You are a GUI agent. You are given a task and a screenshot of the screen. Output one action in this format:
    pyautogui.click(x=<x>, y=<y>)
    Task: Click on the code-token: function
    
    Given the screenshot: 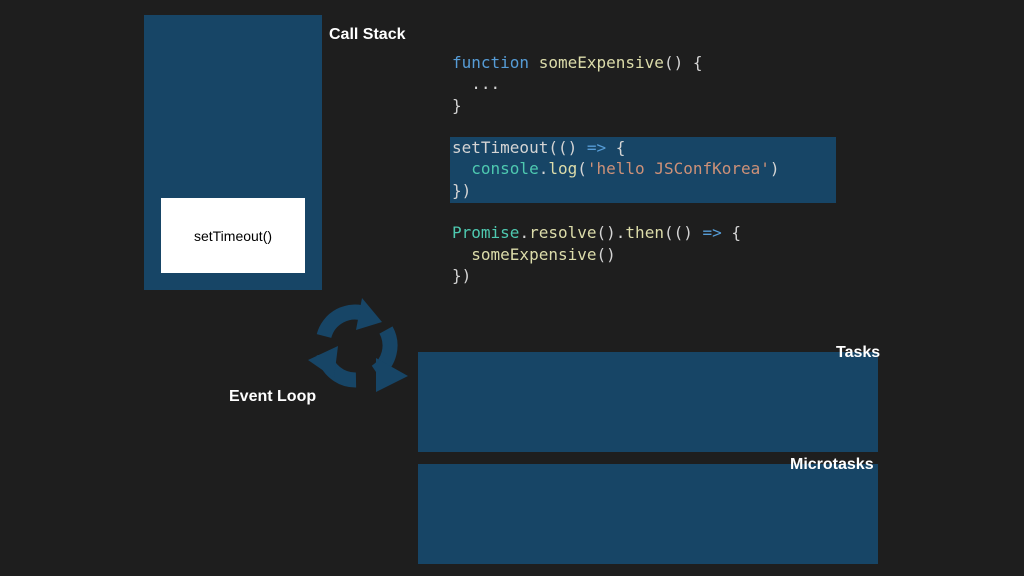 What is the action you would take?
    pyautogui.click(x=491, y=62)
    